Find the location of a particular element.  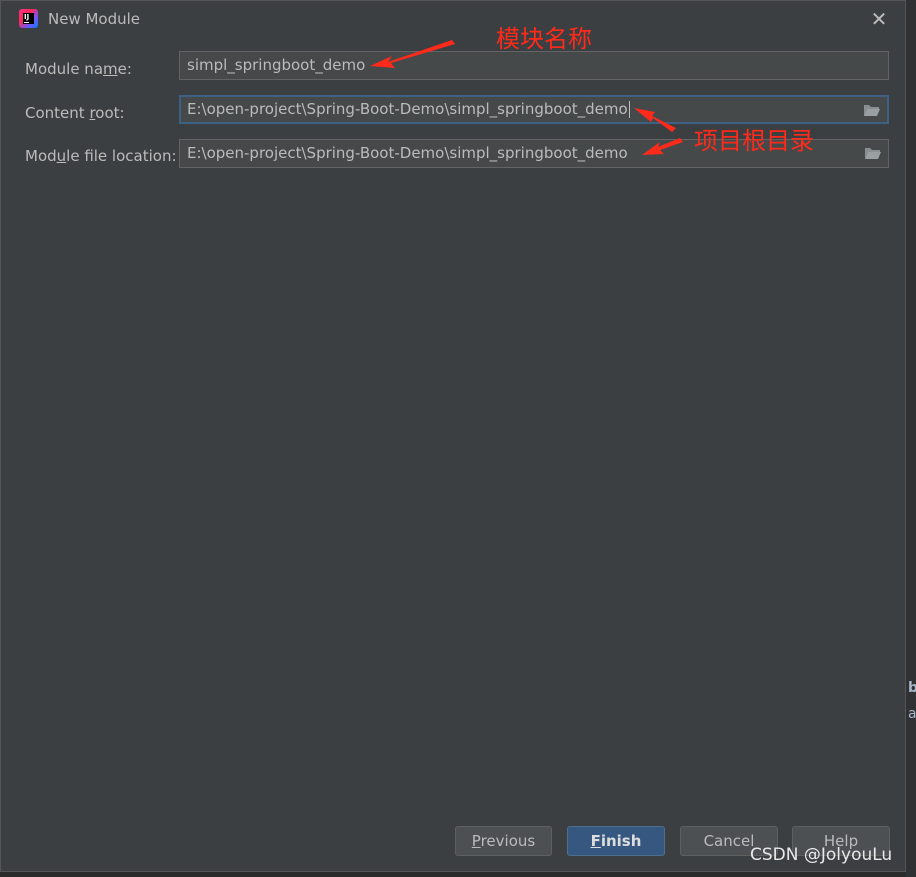

arrow-to-module-name is located at coordinates (412, 54).